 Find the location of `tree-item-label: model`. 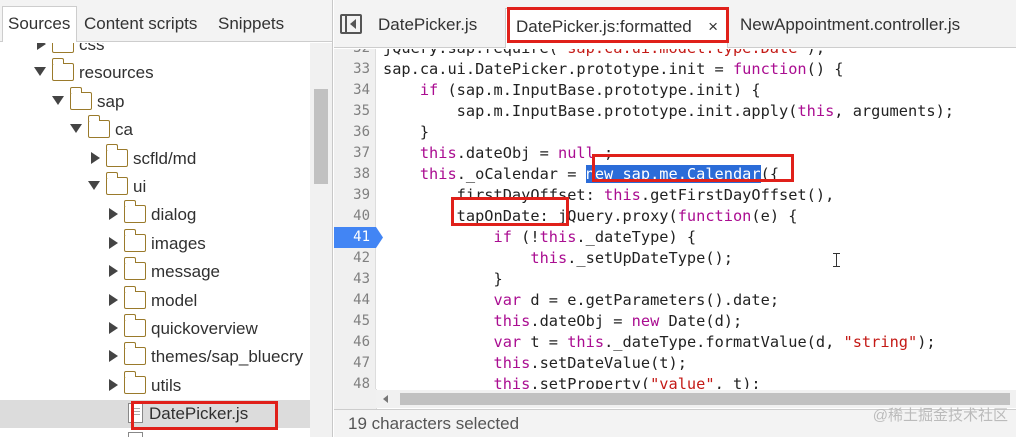

tree-item-label: model is located at coordinates (174, 300).